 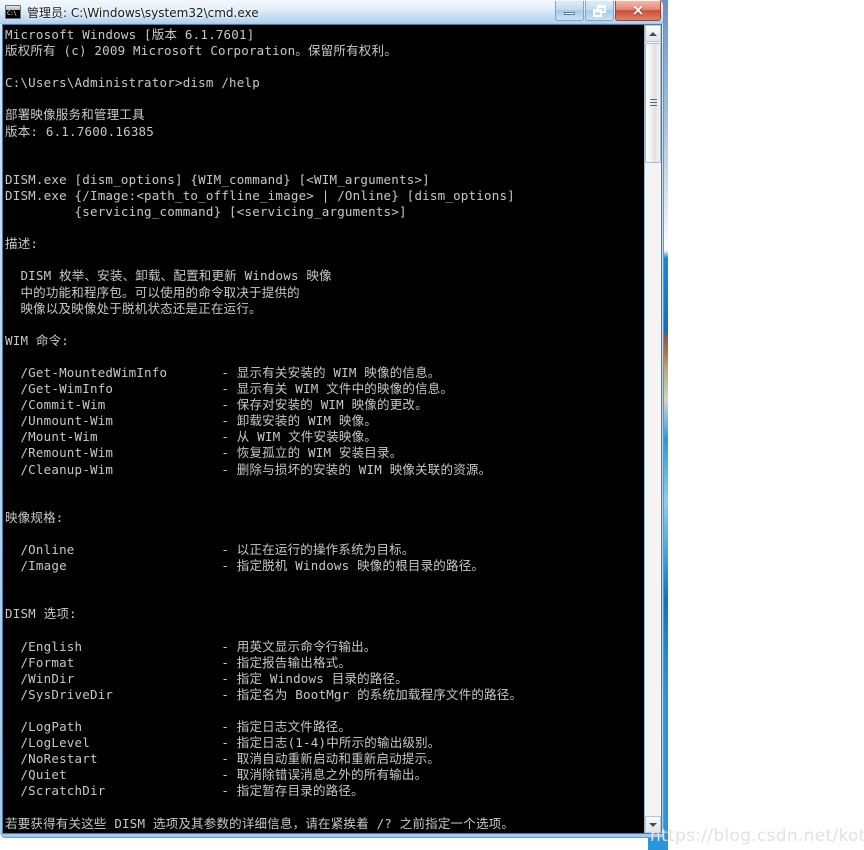 I want to click on console-line: DISM 选项:, so click(x=41, y=614).